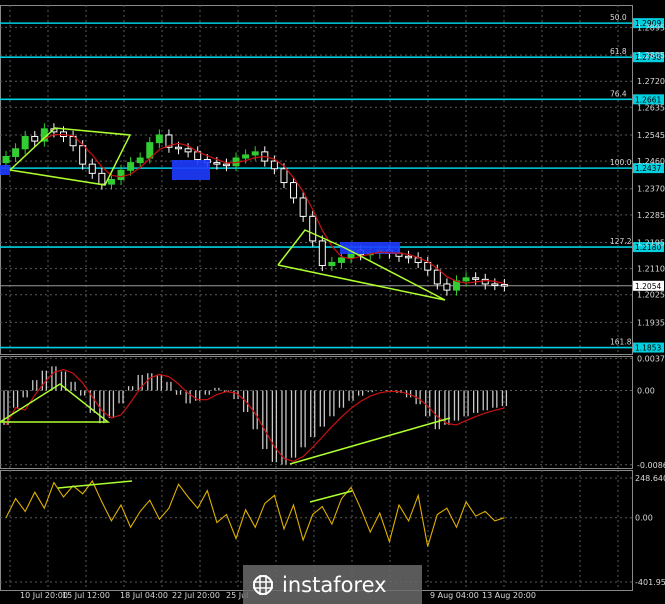  Describe the element at coordinates (651, 161) in the screenshot. I see `price-tick-label: 1.2460` at that location.